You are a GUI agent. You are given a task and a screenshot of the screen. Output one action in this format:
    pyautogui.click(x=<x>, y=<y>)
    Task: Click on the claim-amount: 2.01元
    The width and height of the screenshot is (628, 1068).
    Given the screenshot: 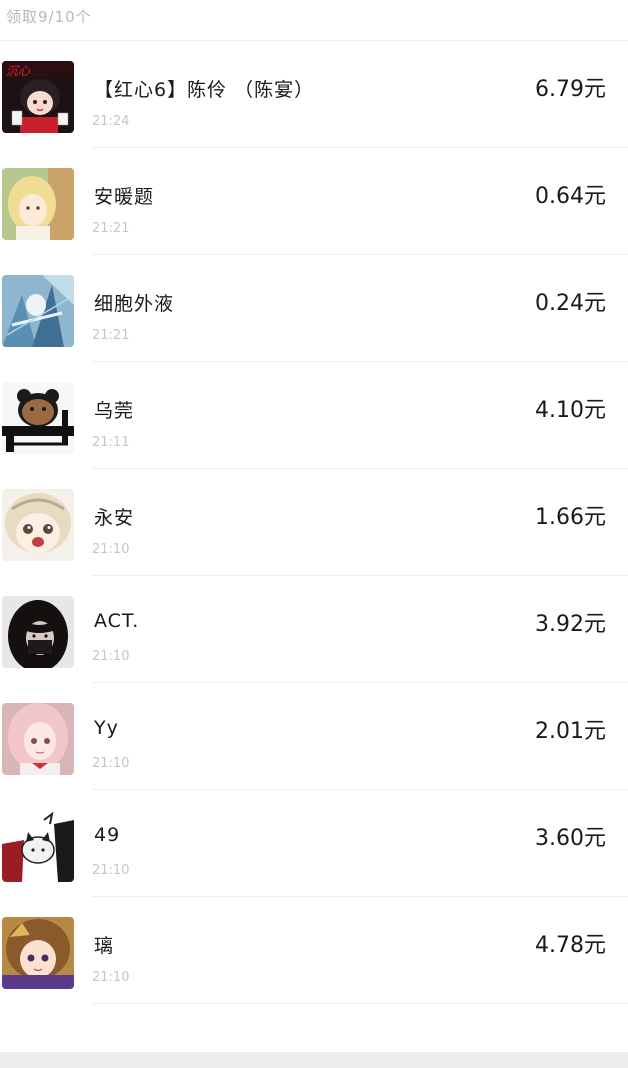 What is the action you would take?
    pyautogui.click(x=570, y=731)
    